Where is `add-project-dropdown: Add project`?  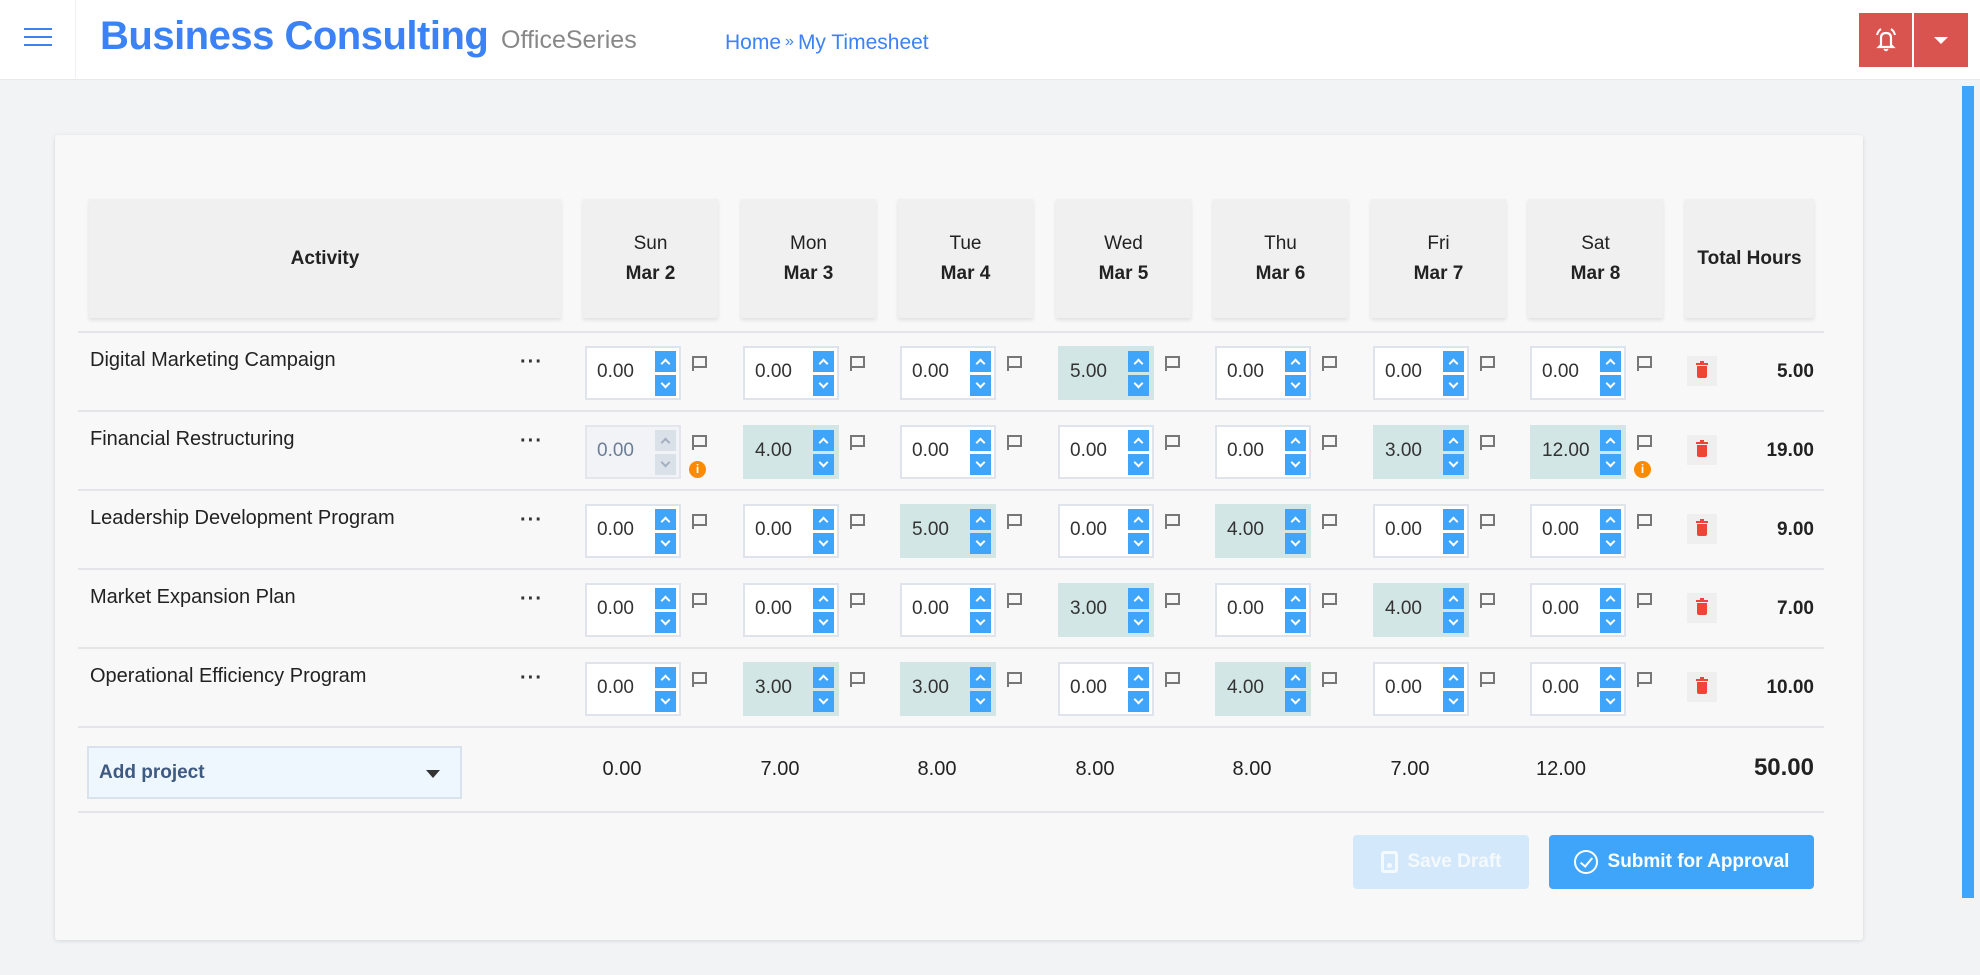
add-project-dropdown: Add project is located at coordinates (274, 772).